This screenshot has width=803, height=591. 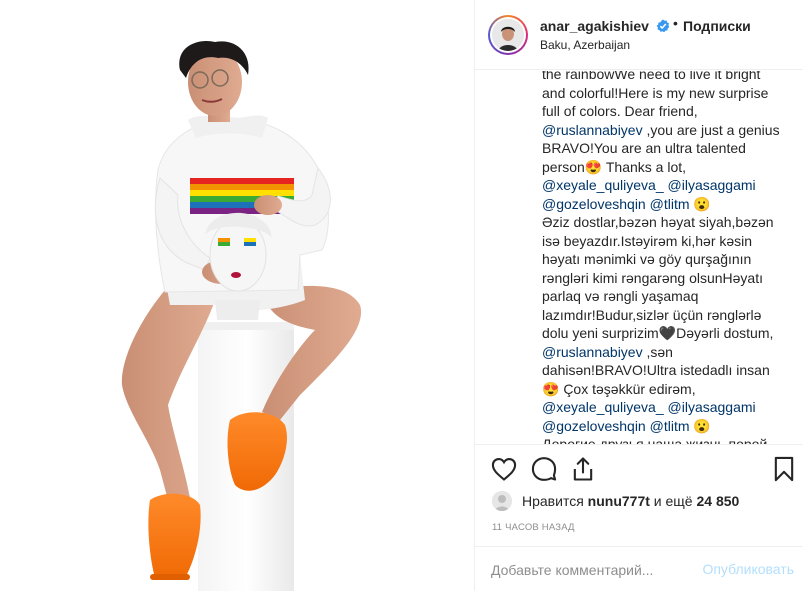 What do you see at coordinates (594, 26) in the screenshot?
I see `username-link: anar_agakishiev` at bounding box center [594, 26].